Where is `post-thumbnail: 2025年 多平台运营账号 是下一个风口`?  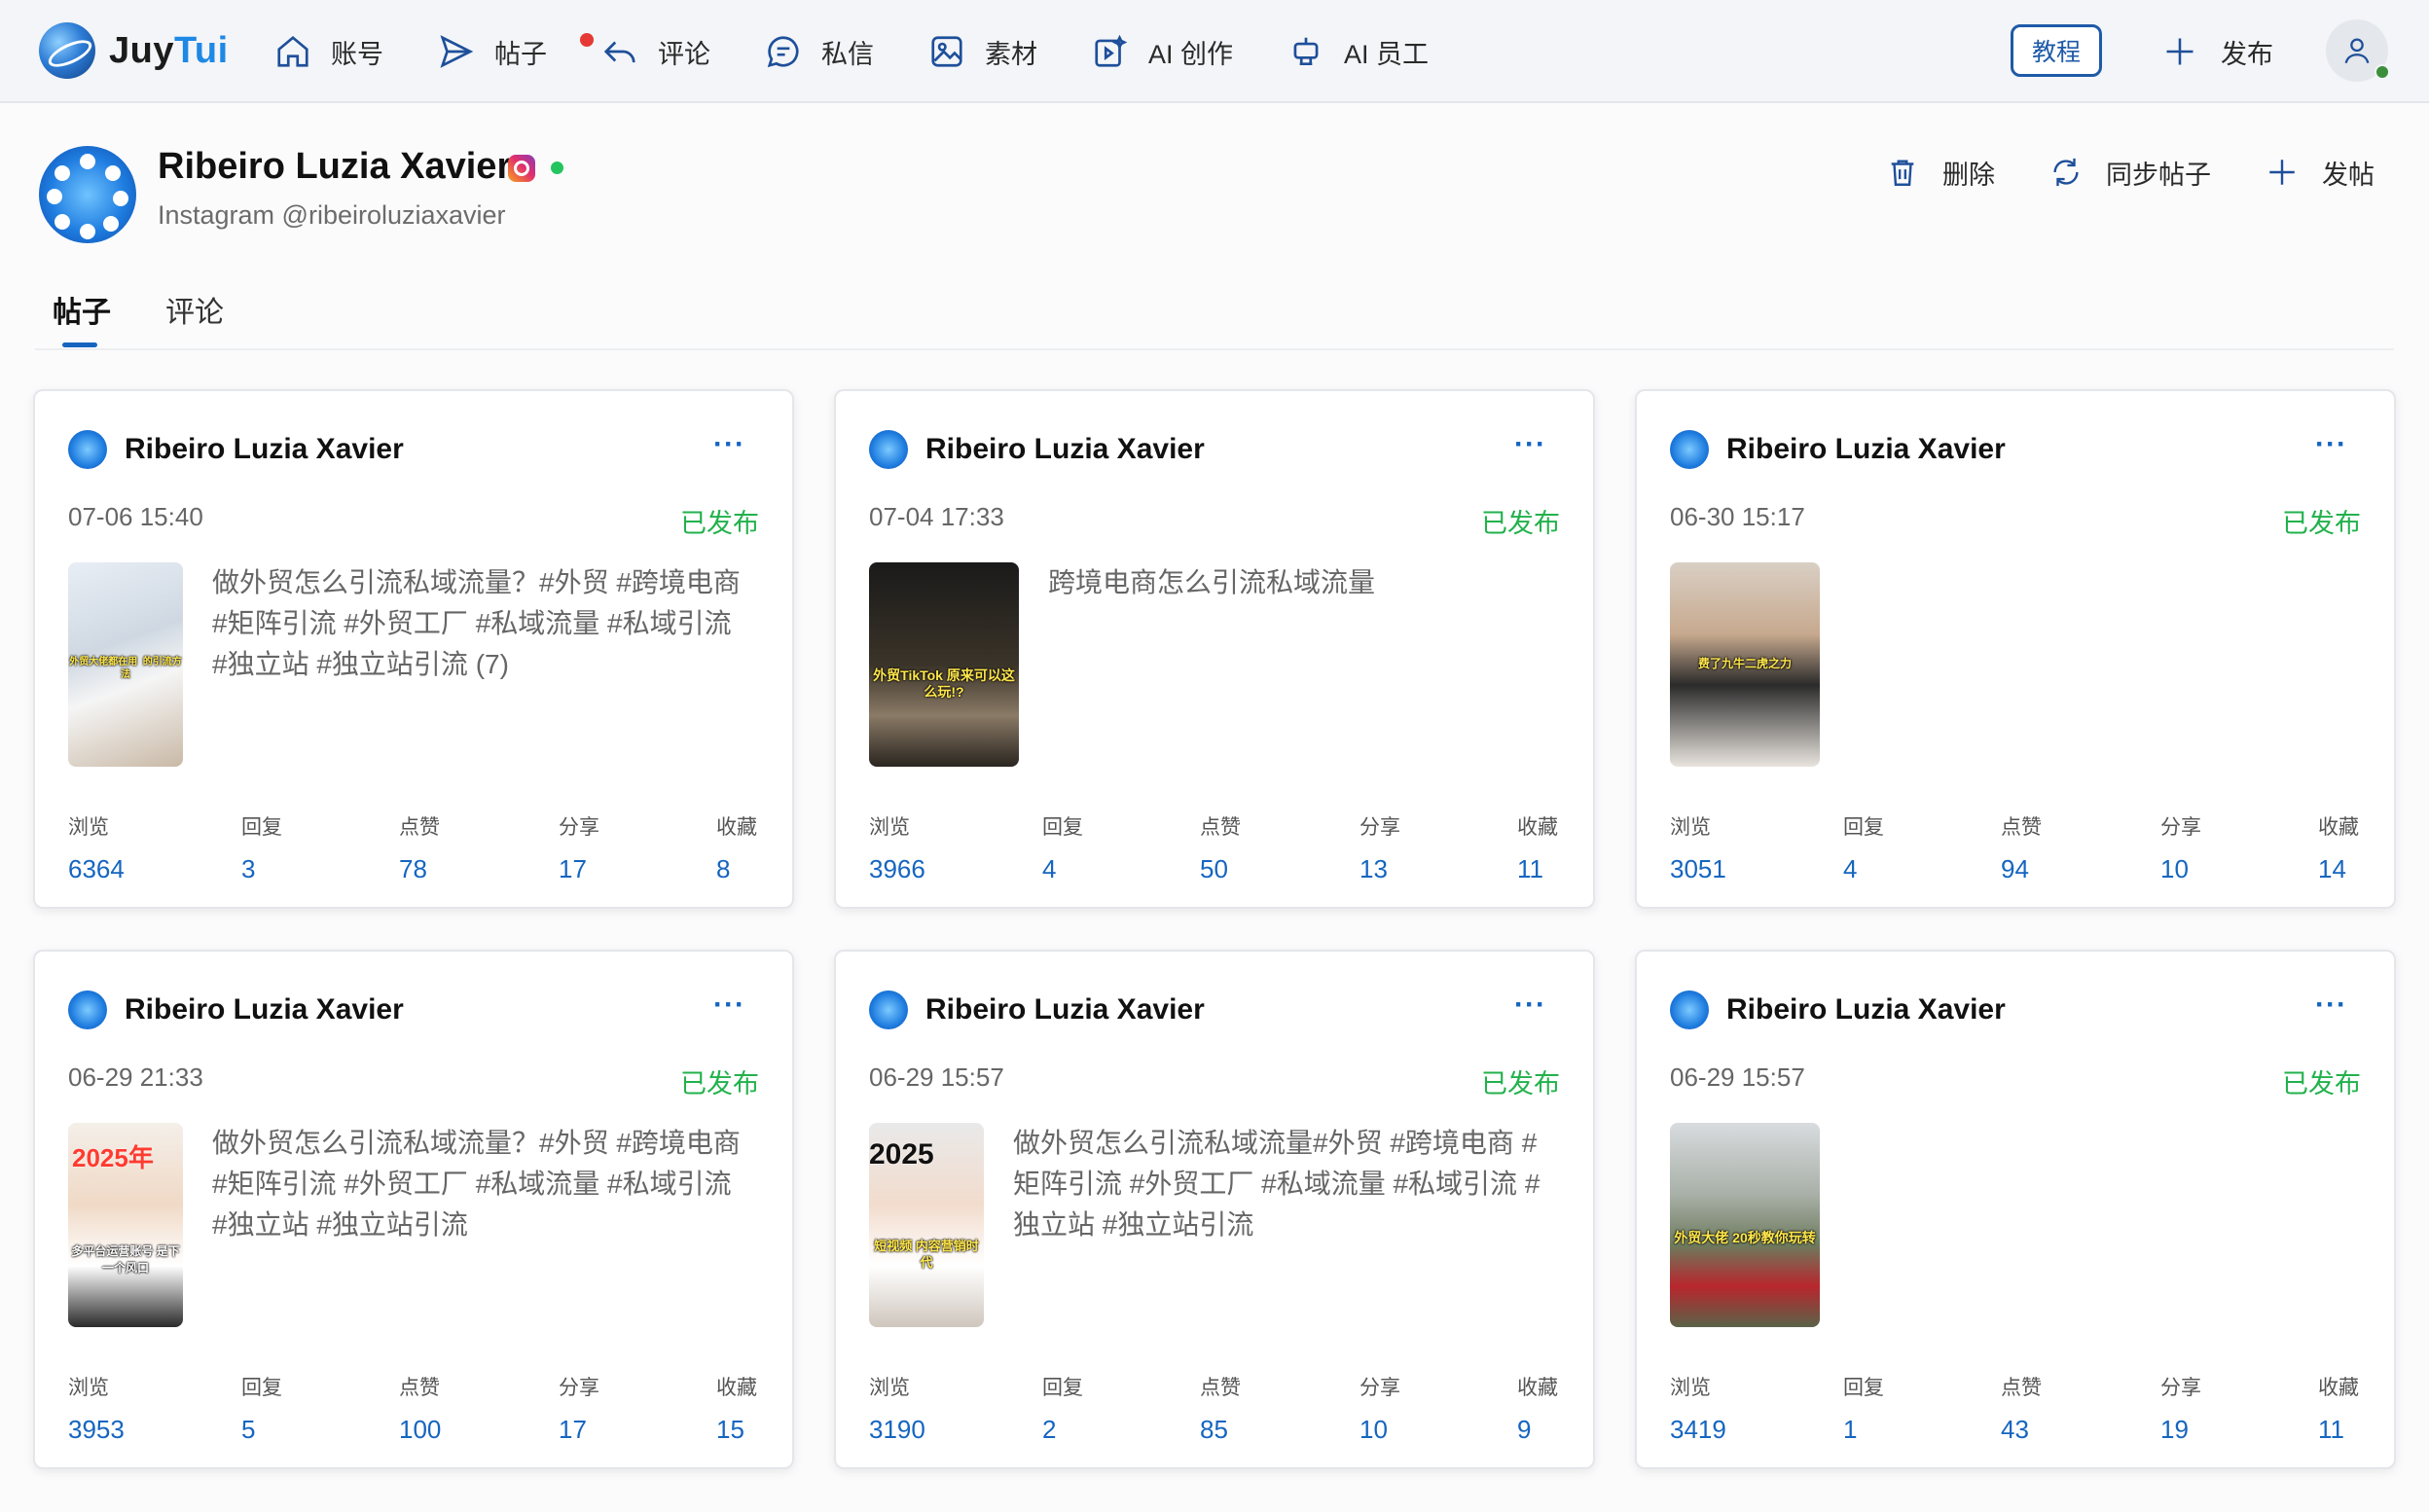
post-thumbnail: 2025年 多平台运营账号 是下一个风口 is located at coordinates (125, 1225).